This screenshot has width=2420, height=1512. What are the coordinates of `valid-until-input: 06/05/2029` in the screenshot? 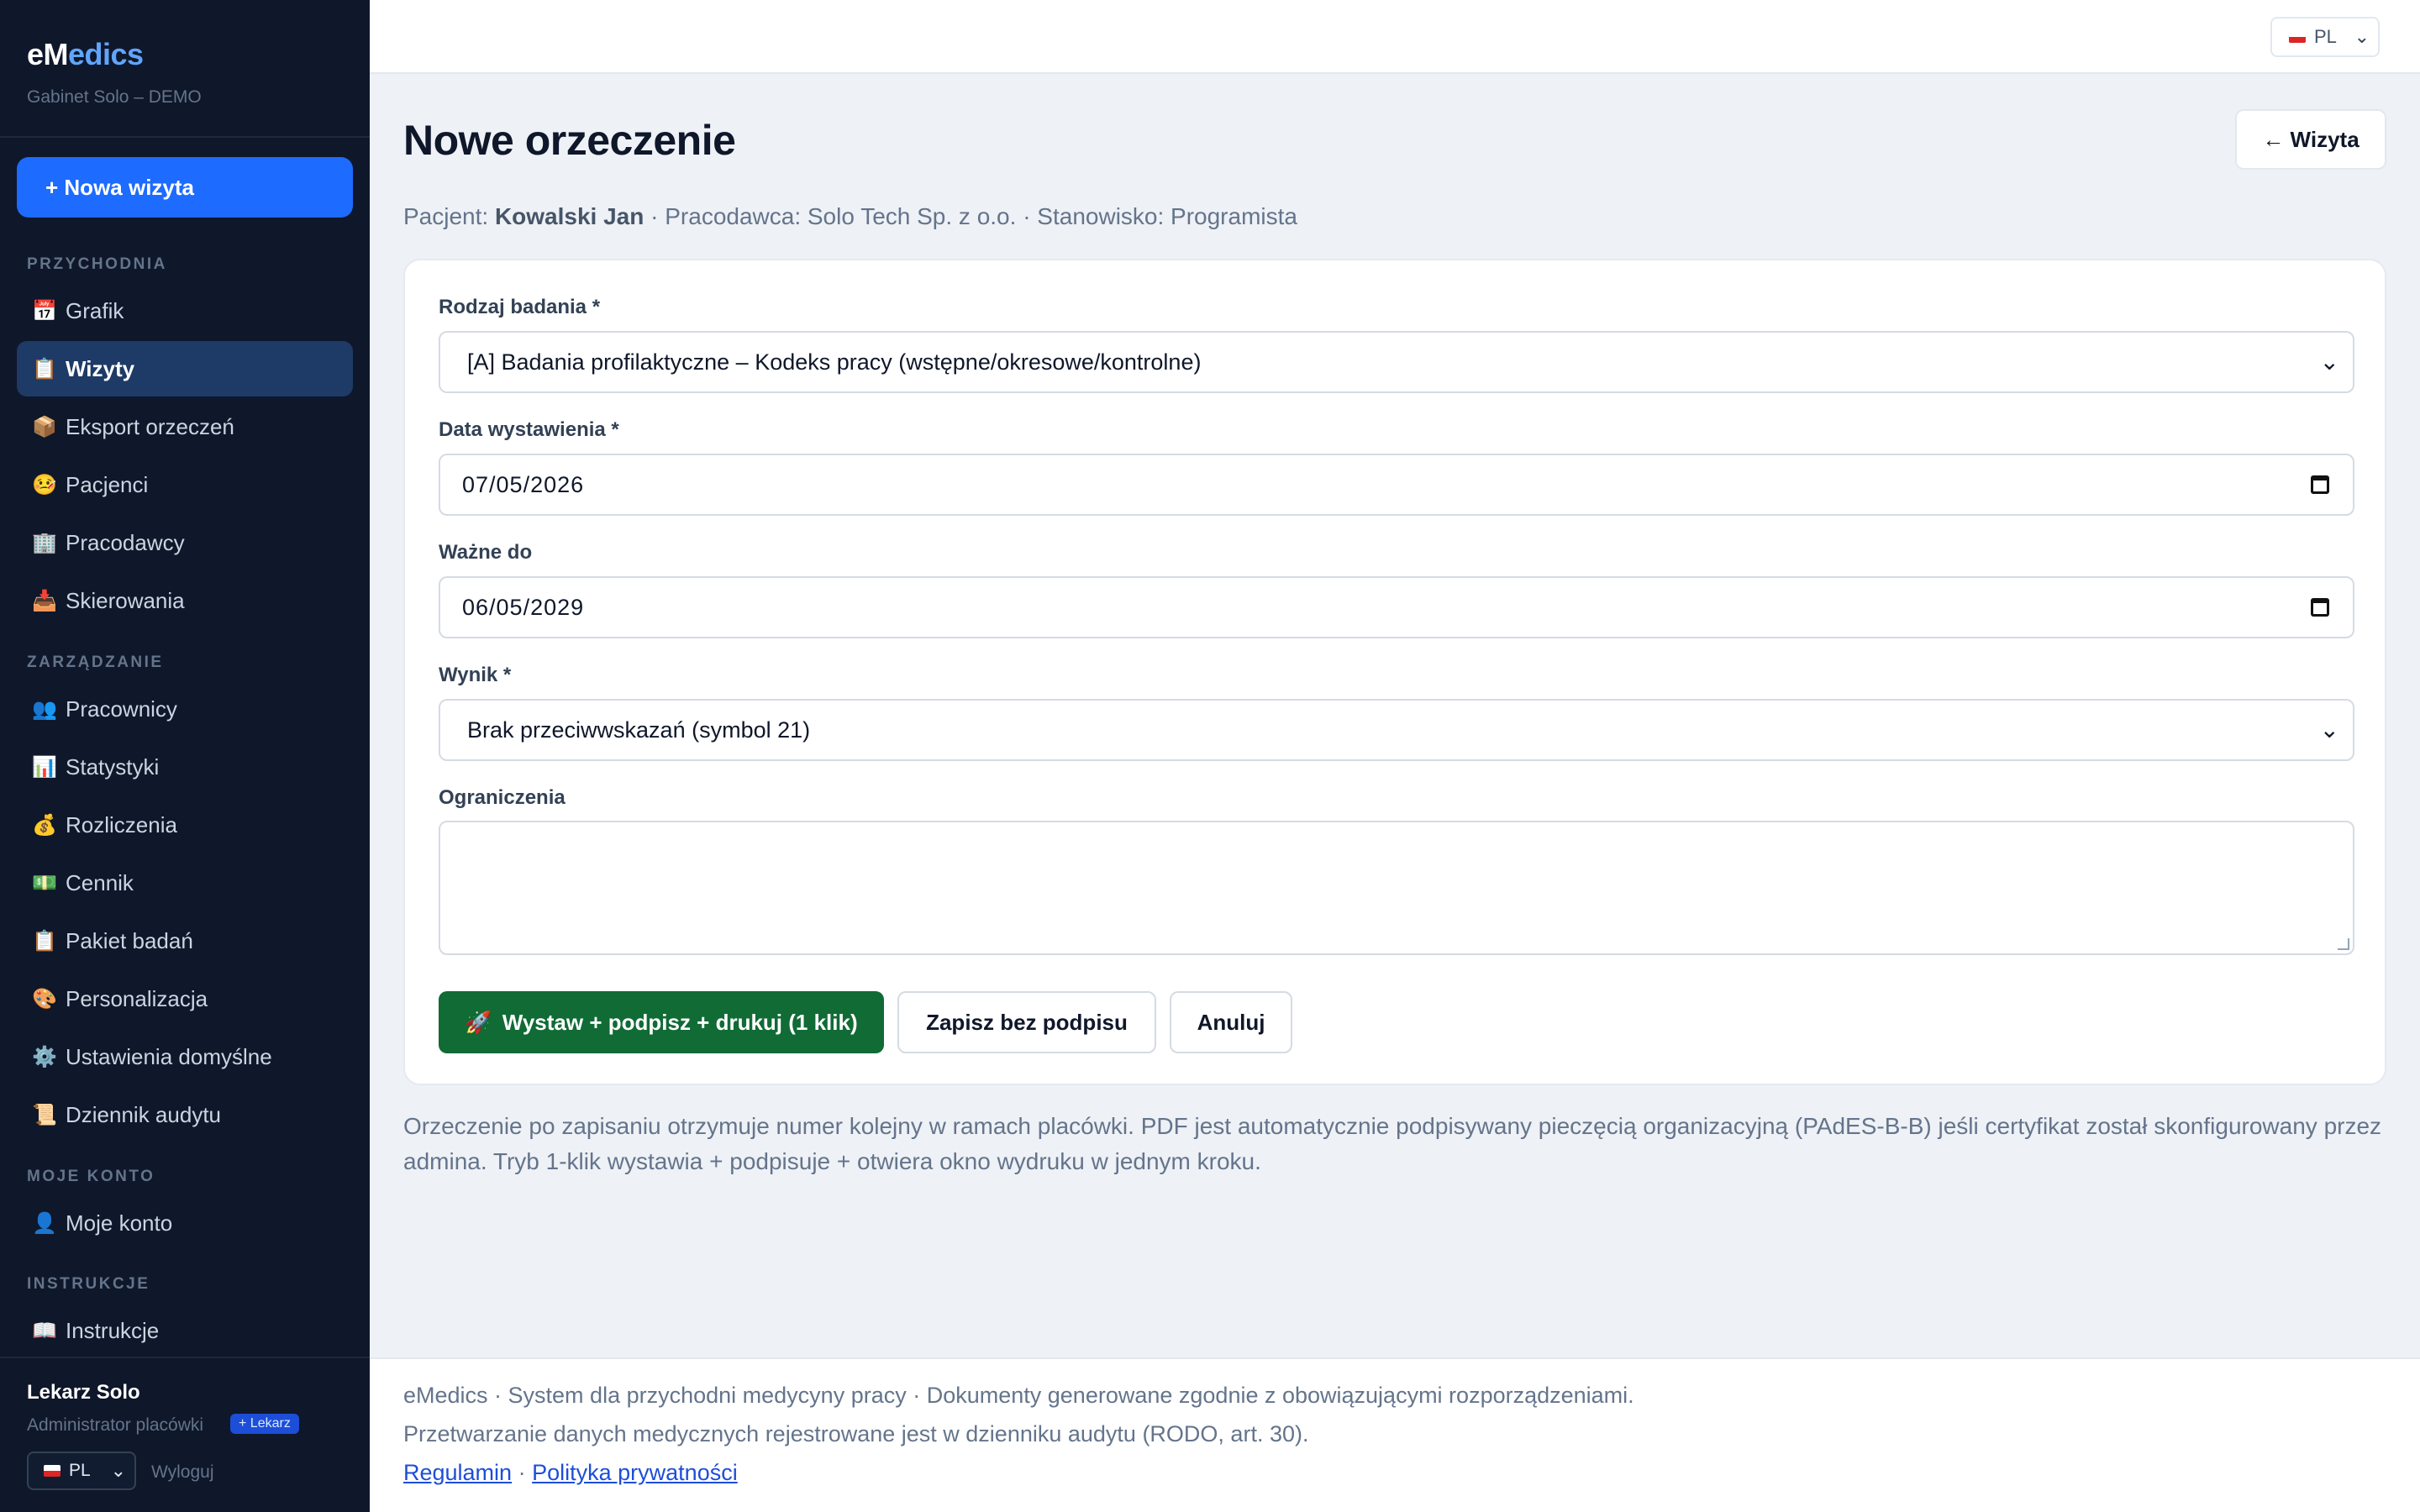 It's located at (1396, 607).